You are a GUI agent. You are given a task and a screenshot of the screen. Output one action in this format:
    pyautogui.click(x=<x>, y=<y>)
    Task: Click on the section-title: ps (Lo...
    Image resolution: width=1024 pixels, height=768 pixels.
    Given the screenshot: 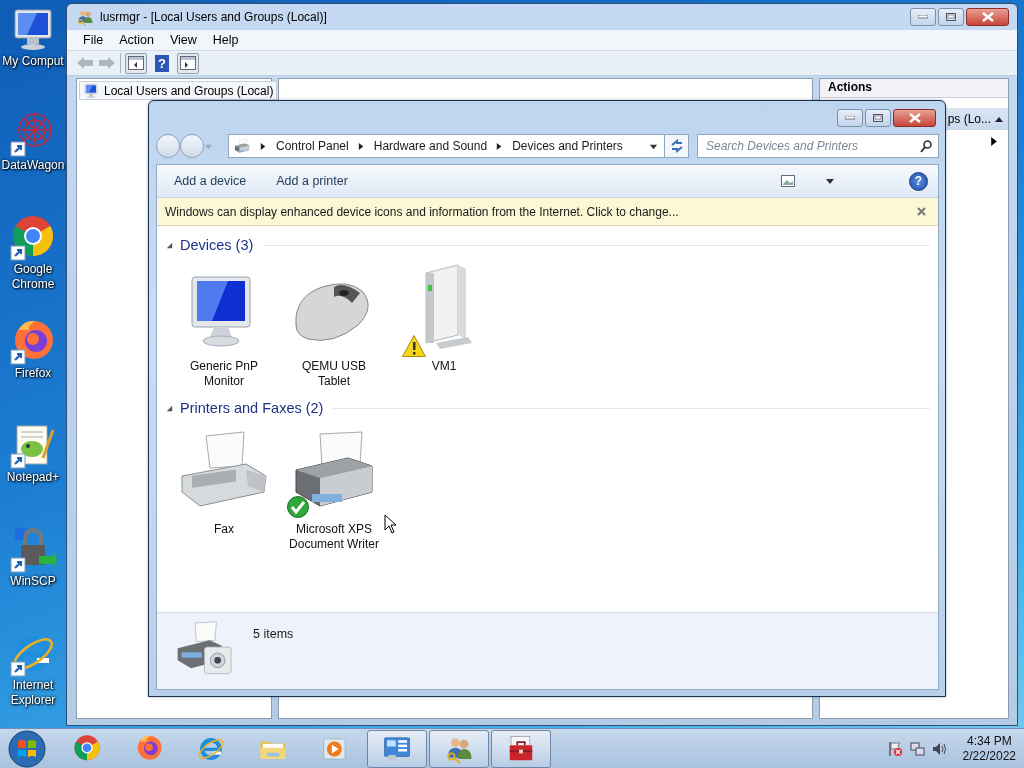 What is the action you would take?
    pyautogui.click(x=969, y=119)
    